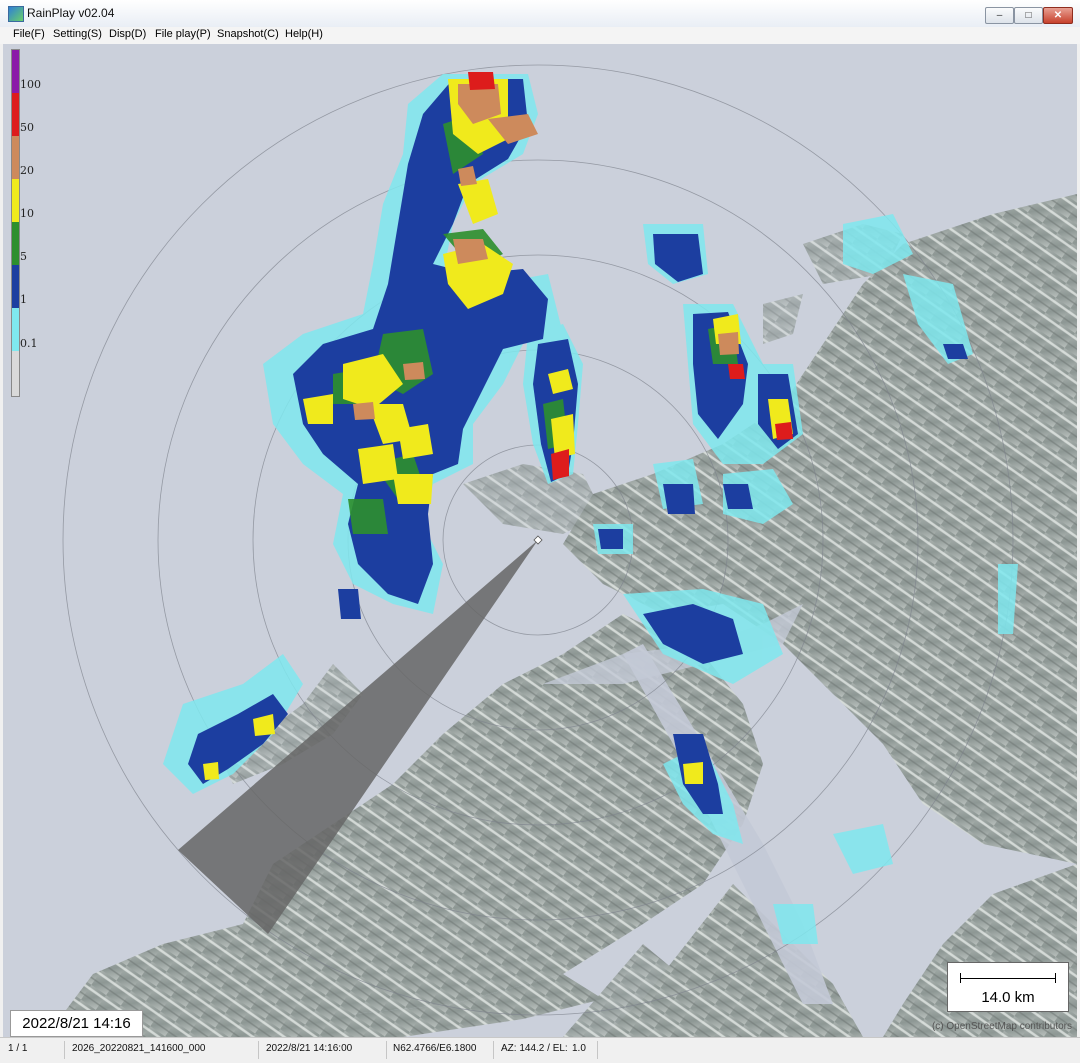 This screenshot has width=1080, height=1063. What do you see at coordinates (579, 1048) in the screenshot?
I see `status-el-value: 1.0` at bounding box center [579, 1048].